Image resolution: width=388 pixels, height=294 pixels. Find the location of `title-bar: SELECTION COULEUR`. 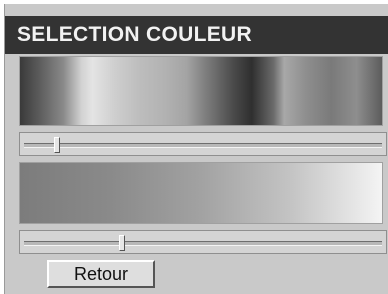

title-bar: SELECTION COULEUR is located at coordinates (196, 35).